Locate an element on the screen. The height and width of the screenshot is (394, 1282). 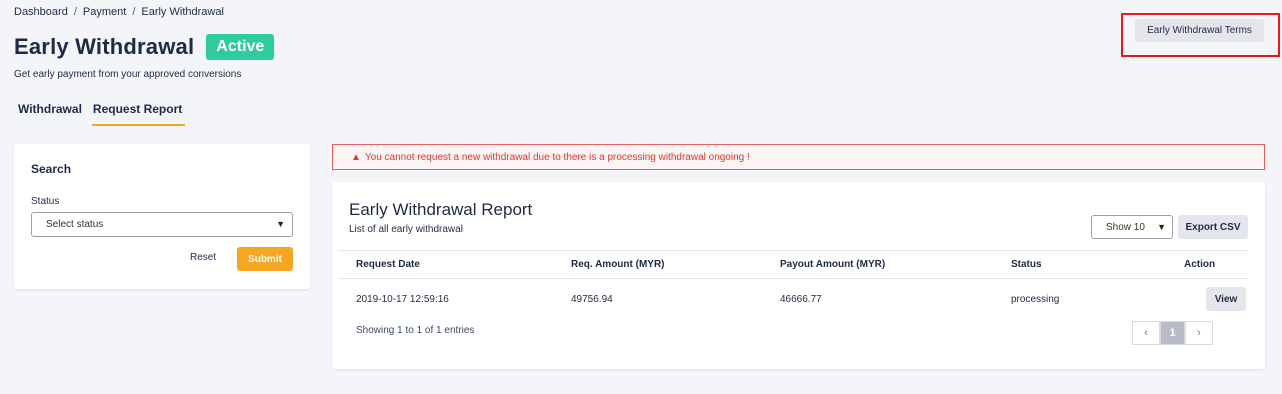
status-select: Select status ▼ is located at coordinates (162, 224).